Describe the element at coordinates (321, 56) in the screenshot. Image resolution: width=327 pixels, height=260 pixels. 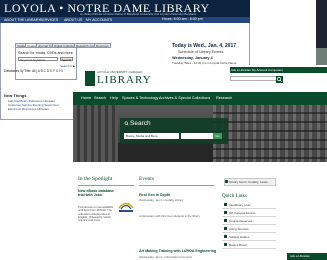
I see `background-window-edge-lower` at that location.